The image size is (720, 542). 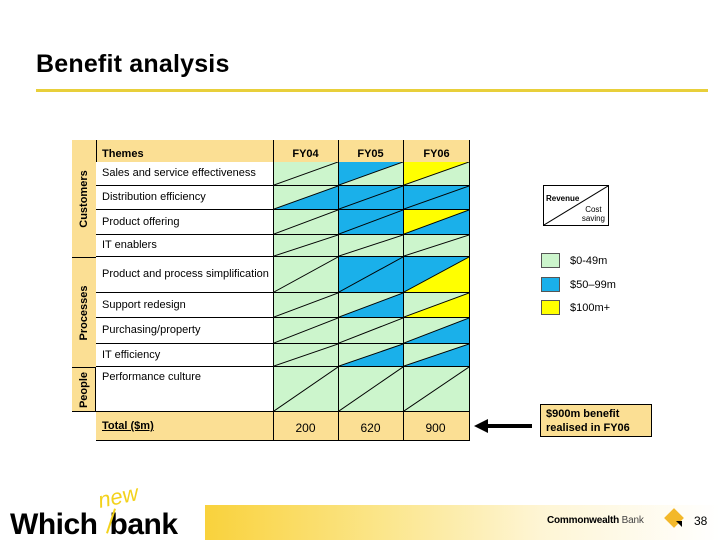 What do you see at coordinates (128, 426) in the screenshot?
I see `total-label: Total ($m)` at bounding box center [128, 426].